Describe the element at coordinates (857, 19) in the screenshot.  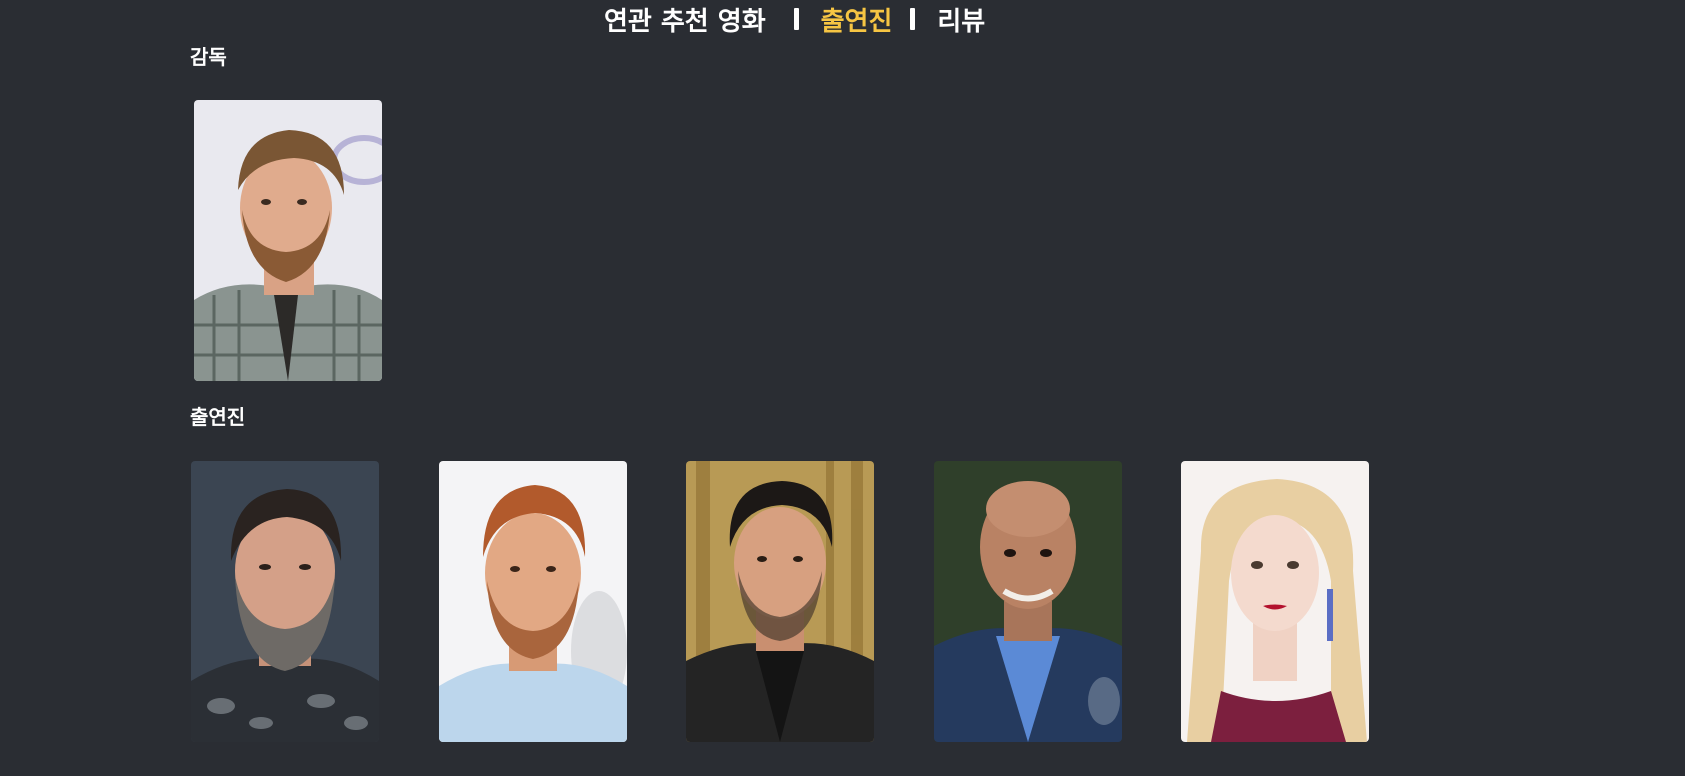
I see `tab-cast: 출연진` at that location.